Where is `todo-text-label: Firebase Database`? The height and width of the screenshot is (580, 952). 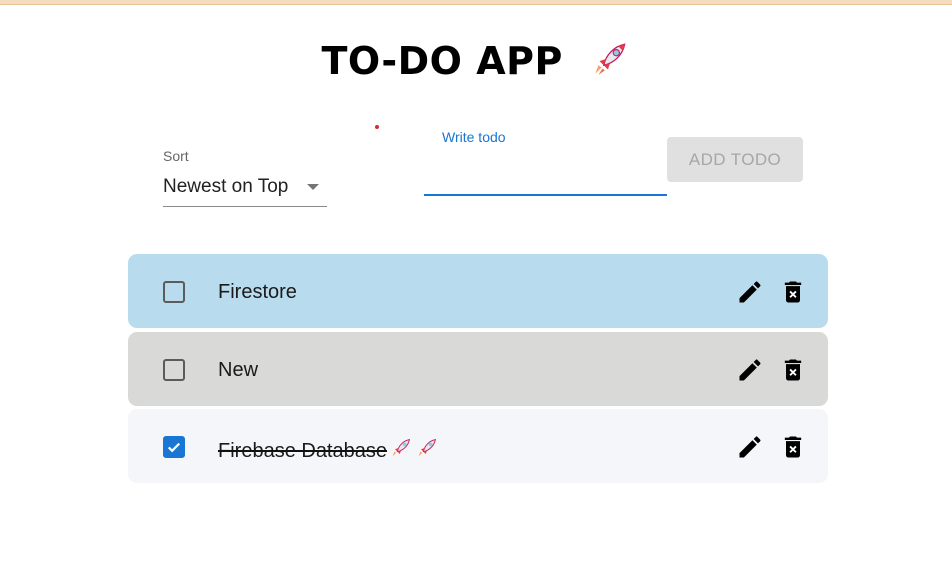
todo-text-label: Firebase Database is located at coordinates (302, 451).